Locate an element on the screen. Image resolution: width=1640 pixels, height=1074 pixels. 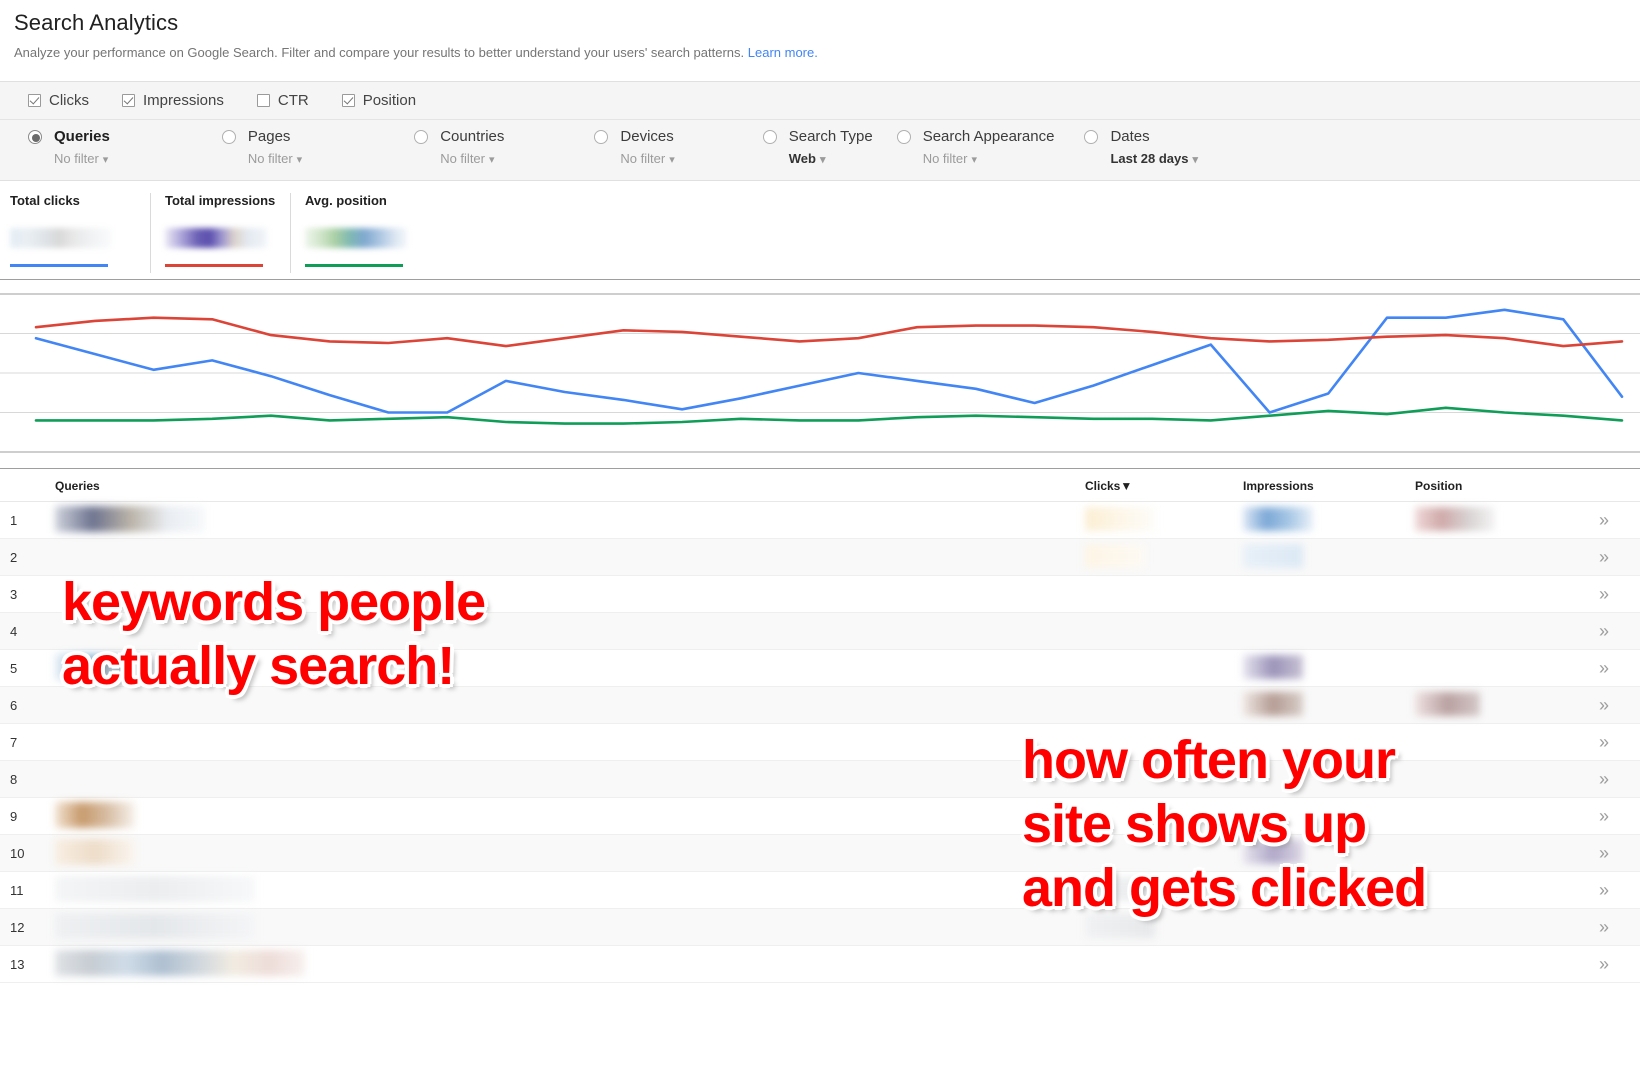
table-row: 8» is located at coordinates (820, 779).